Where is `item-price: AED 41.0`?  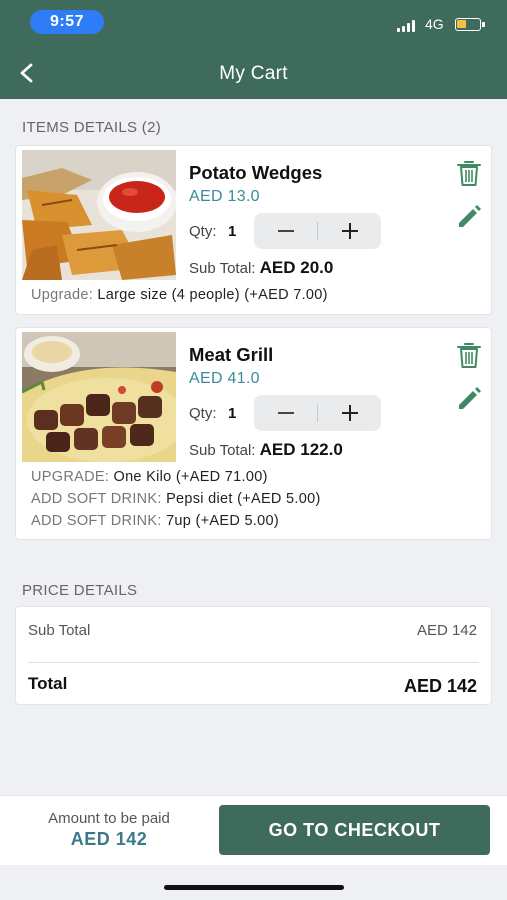 item-price: AED 41.0 is located at coordinates (224, 378).